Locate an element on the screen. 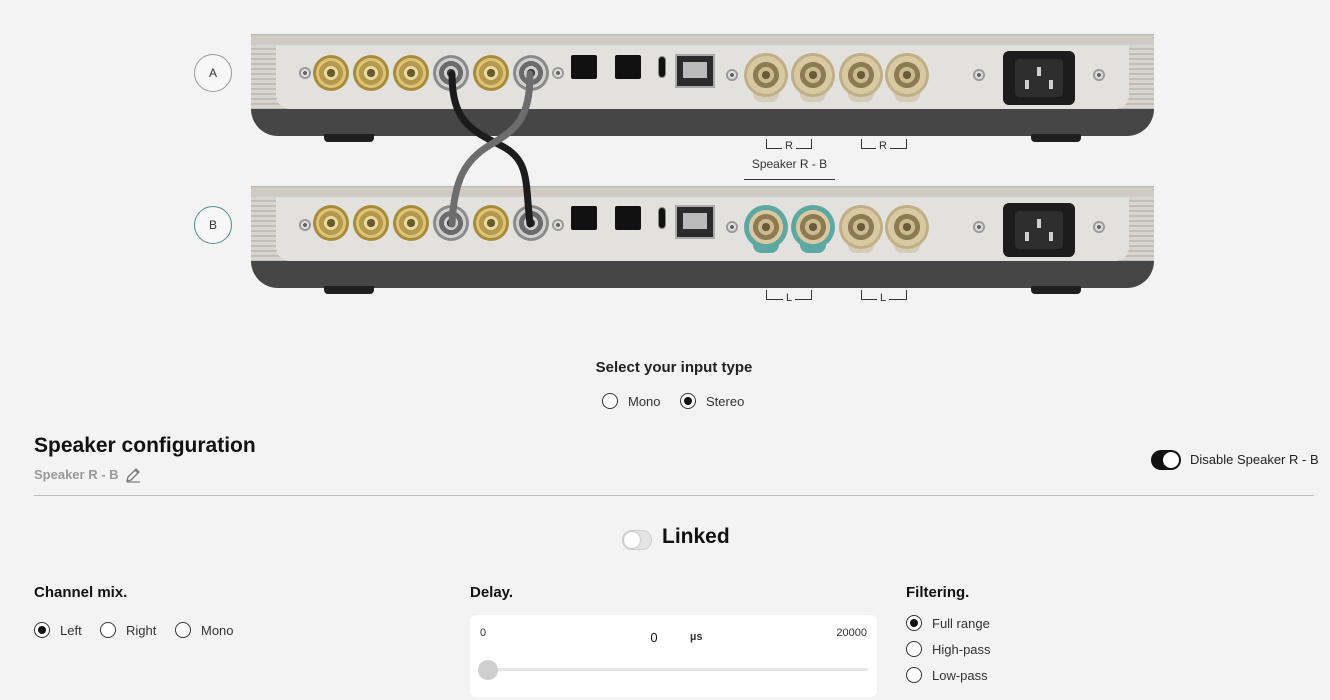  option-label: Full range is located at coordinates (961, 623).